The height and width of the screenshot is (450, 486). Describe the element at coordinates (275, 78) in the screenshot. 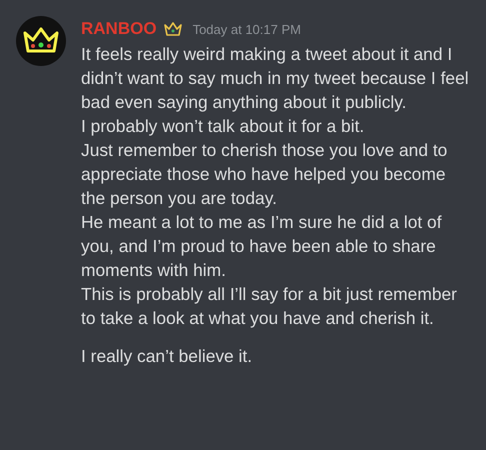

I see `message-text: It feels really weird making a tweet about it and I didn’t want to say much in my tweet because I feel bad even saying anything about it publicly.` at that location.